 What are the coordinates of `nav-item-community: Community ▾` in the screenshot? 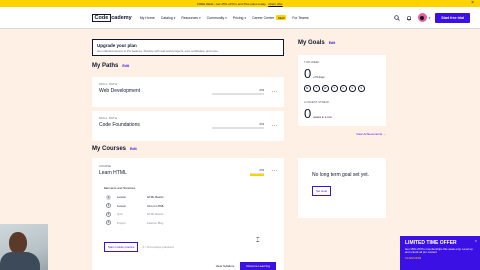 It's located at (217, 18).